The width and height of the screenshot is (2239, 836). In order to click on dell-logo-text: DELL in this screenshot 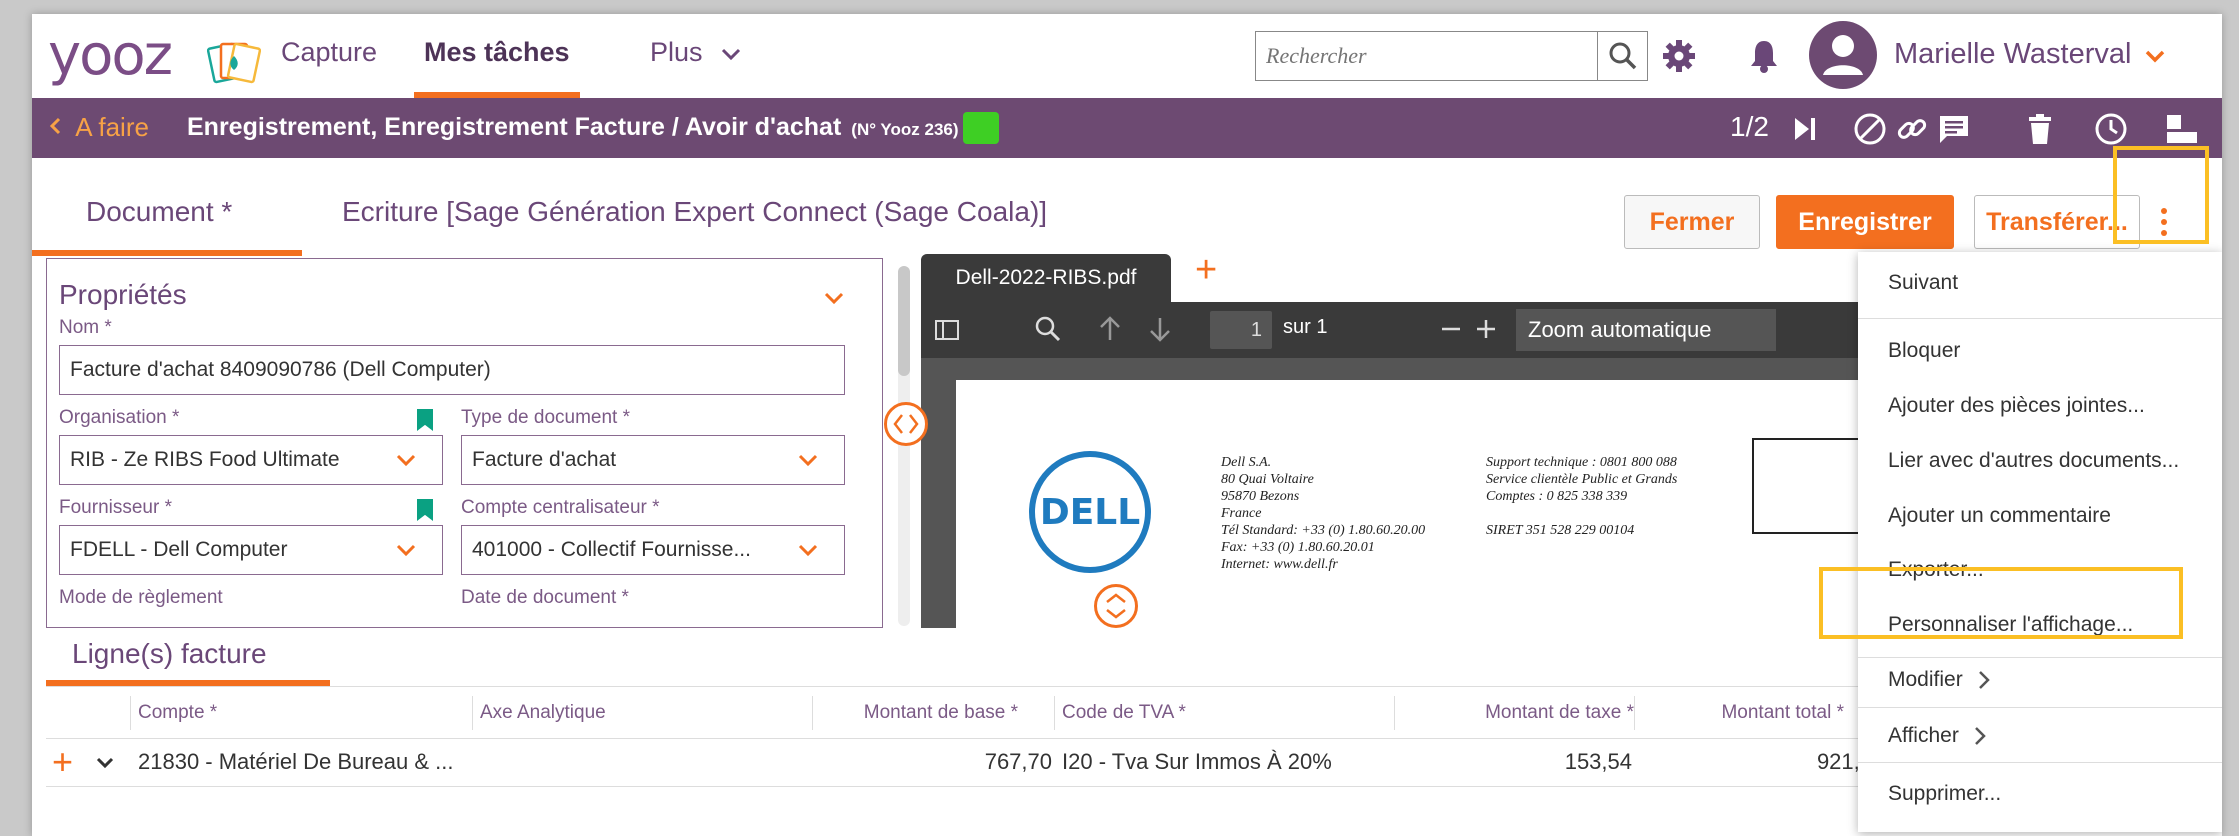, I will do `click(1090, 512)`.